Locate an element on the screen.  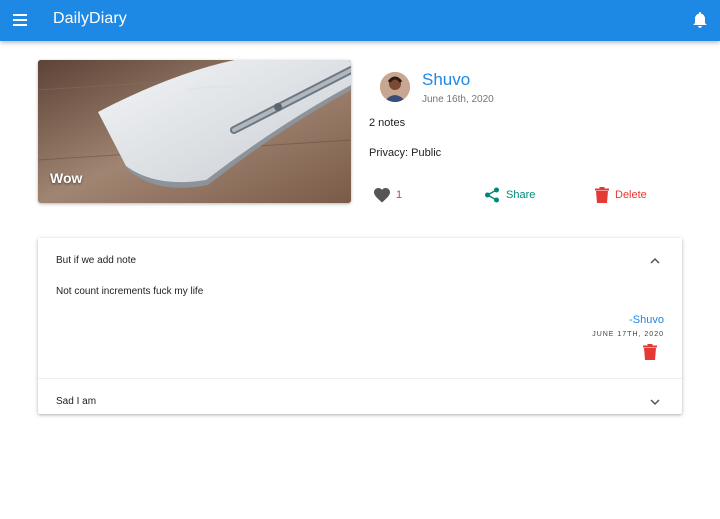
note-date: JUNE 17TH, 2020 is located at coordinates (628, 334).